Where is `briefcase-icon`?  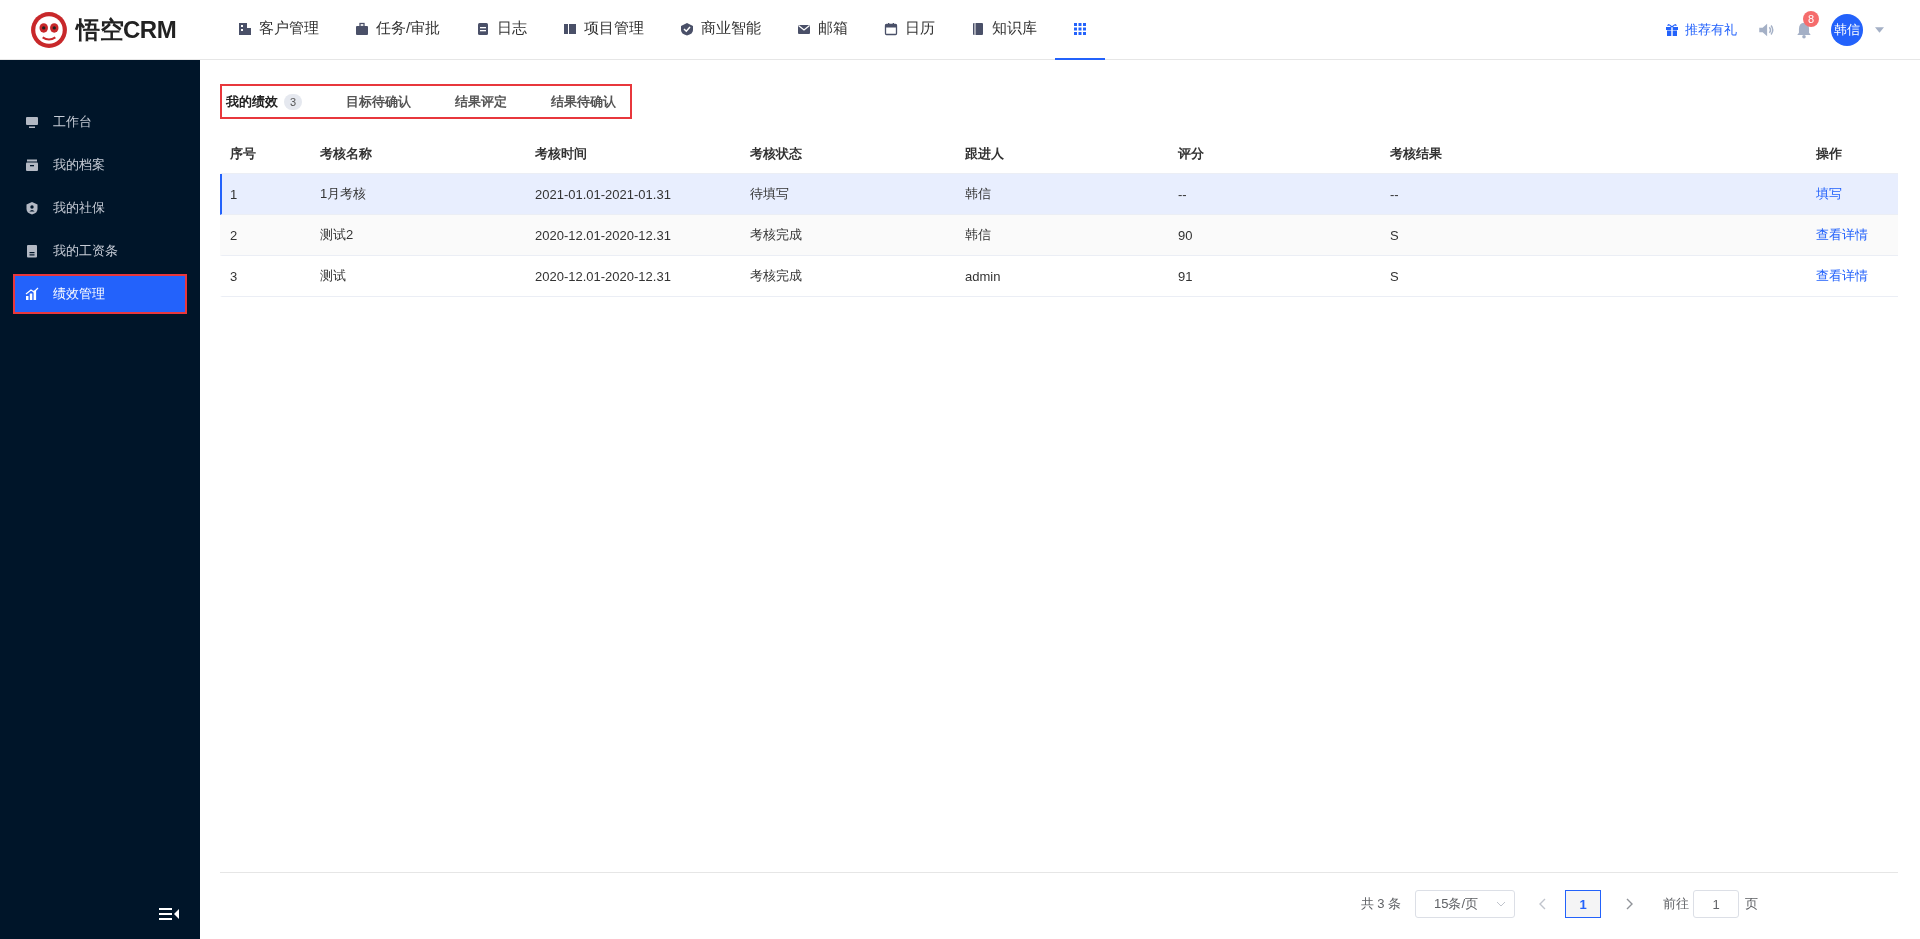
briefcase-icon is located at coordinates (362, 28).